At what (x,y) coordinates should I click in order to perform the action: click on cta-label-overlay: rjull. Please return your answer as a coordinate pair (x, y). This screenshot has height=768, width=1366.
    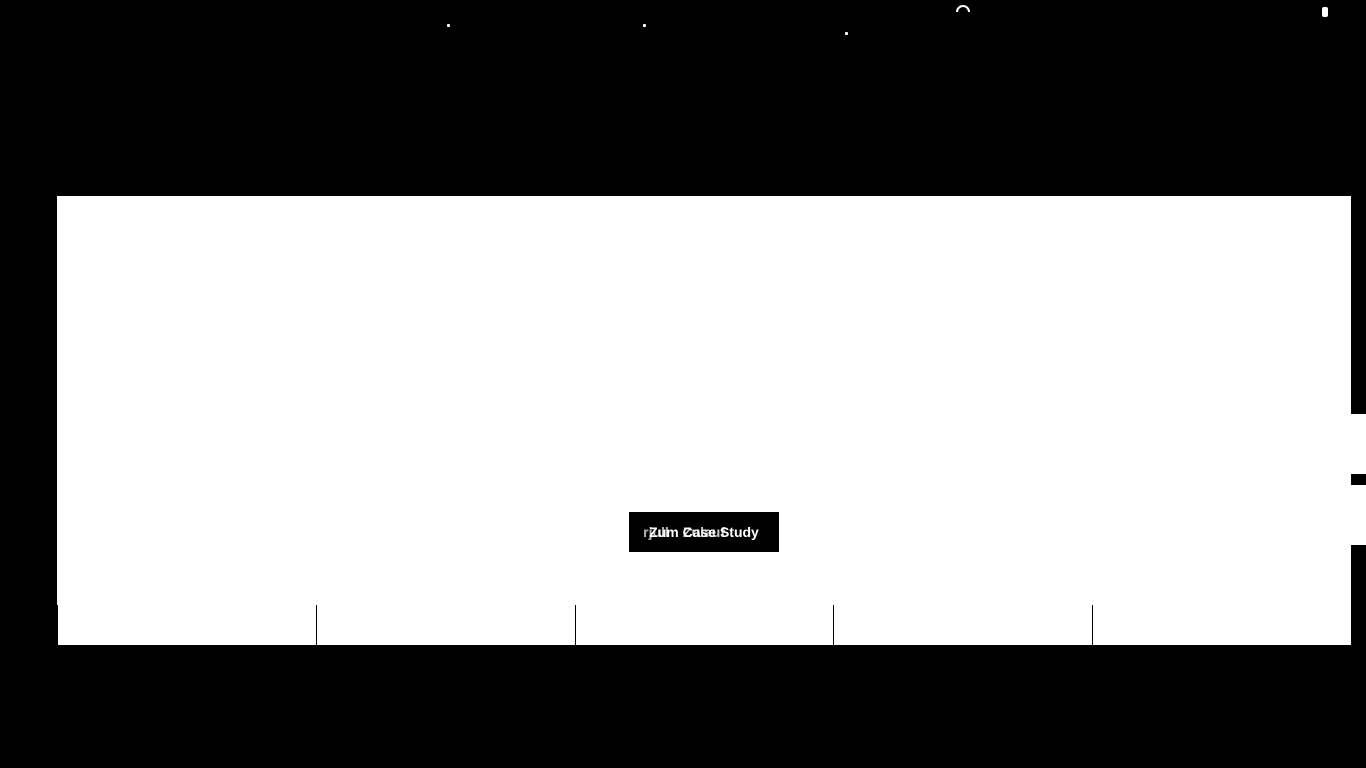
    Looking at the image, I should click on (656, 532).